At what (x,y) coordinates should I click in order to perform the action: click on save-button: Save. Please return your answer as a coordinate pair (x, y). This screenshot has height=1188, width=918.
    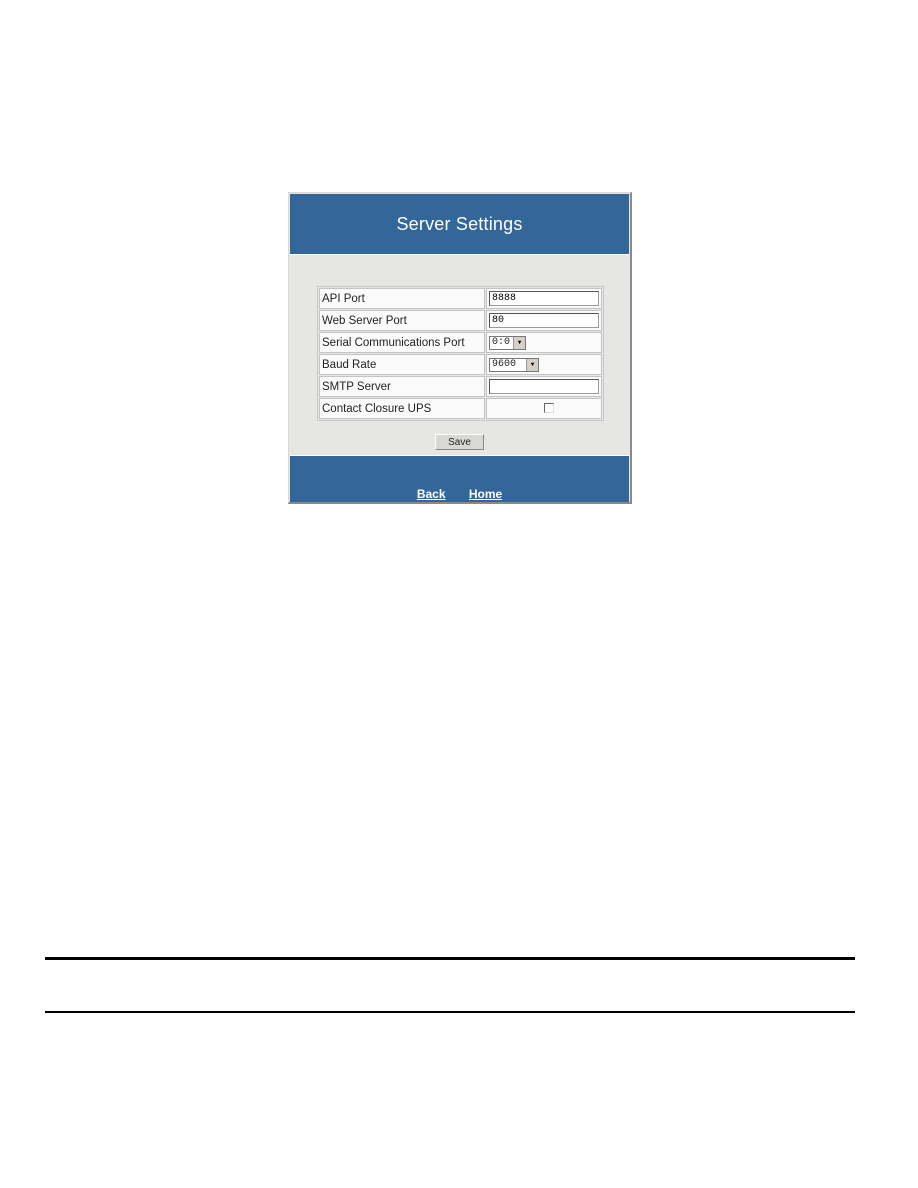
    Looking at the image, I should click on (459, 442).